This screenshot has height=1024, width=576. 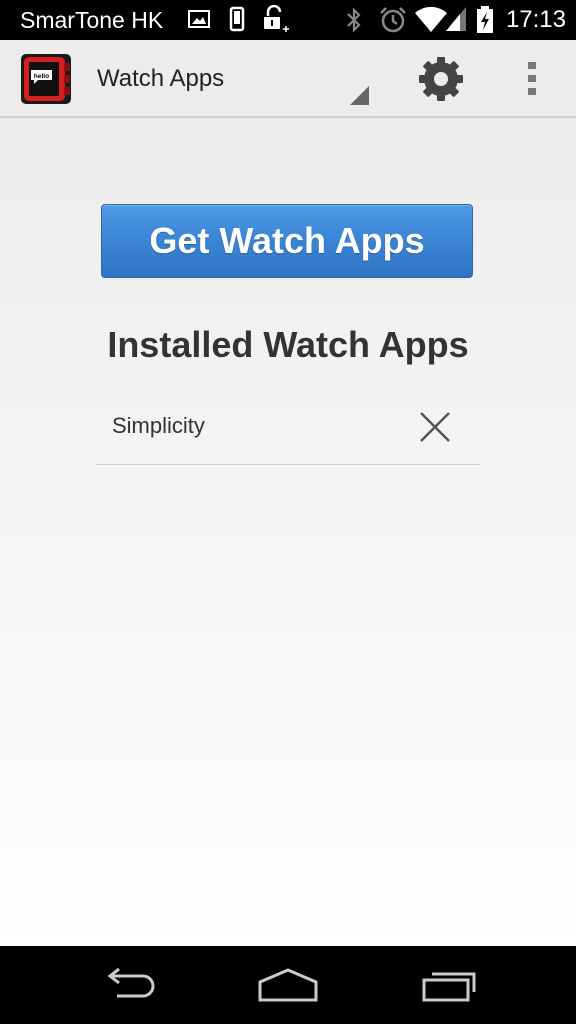 I want to click on navigation-bar, so click(x=288, y=985).